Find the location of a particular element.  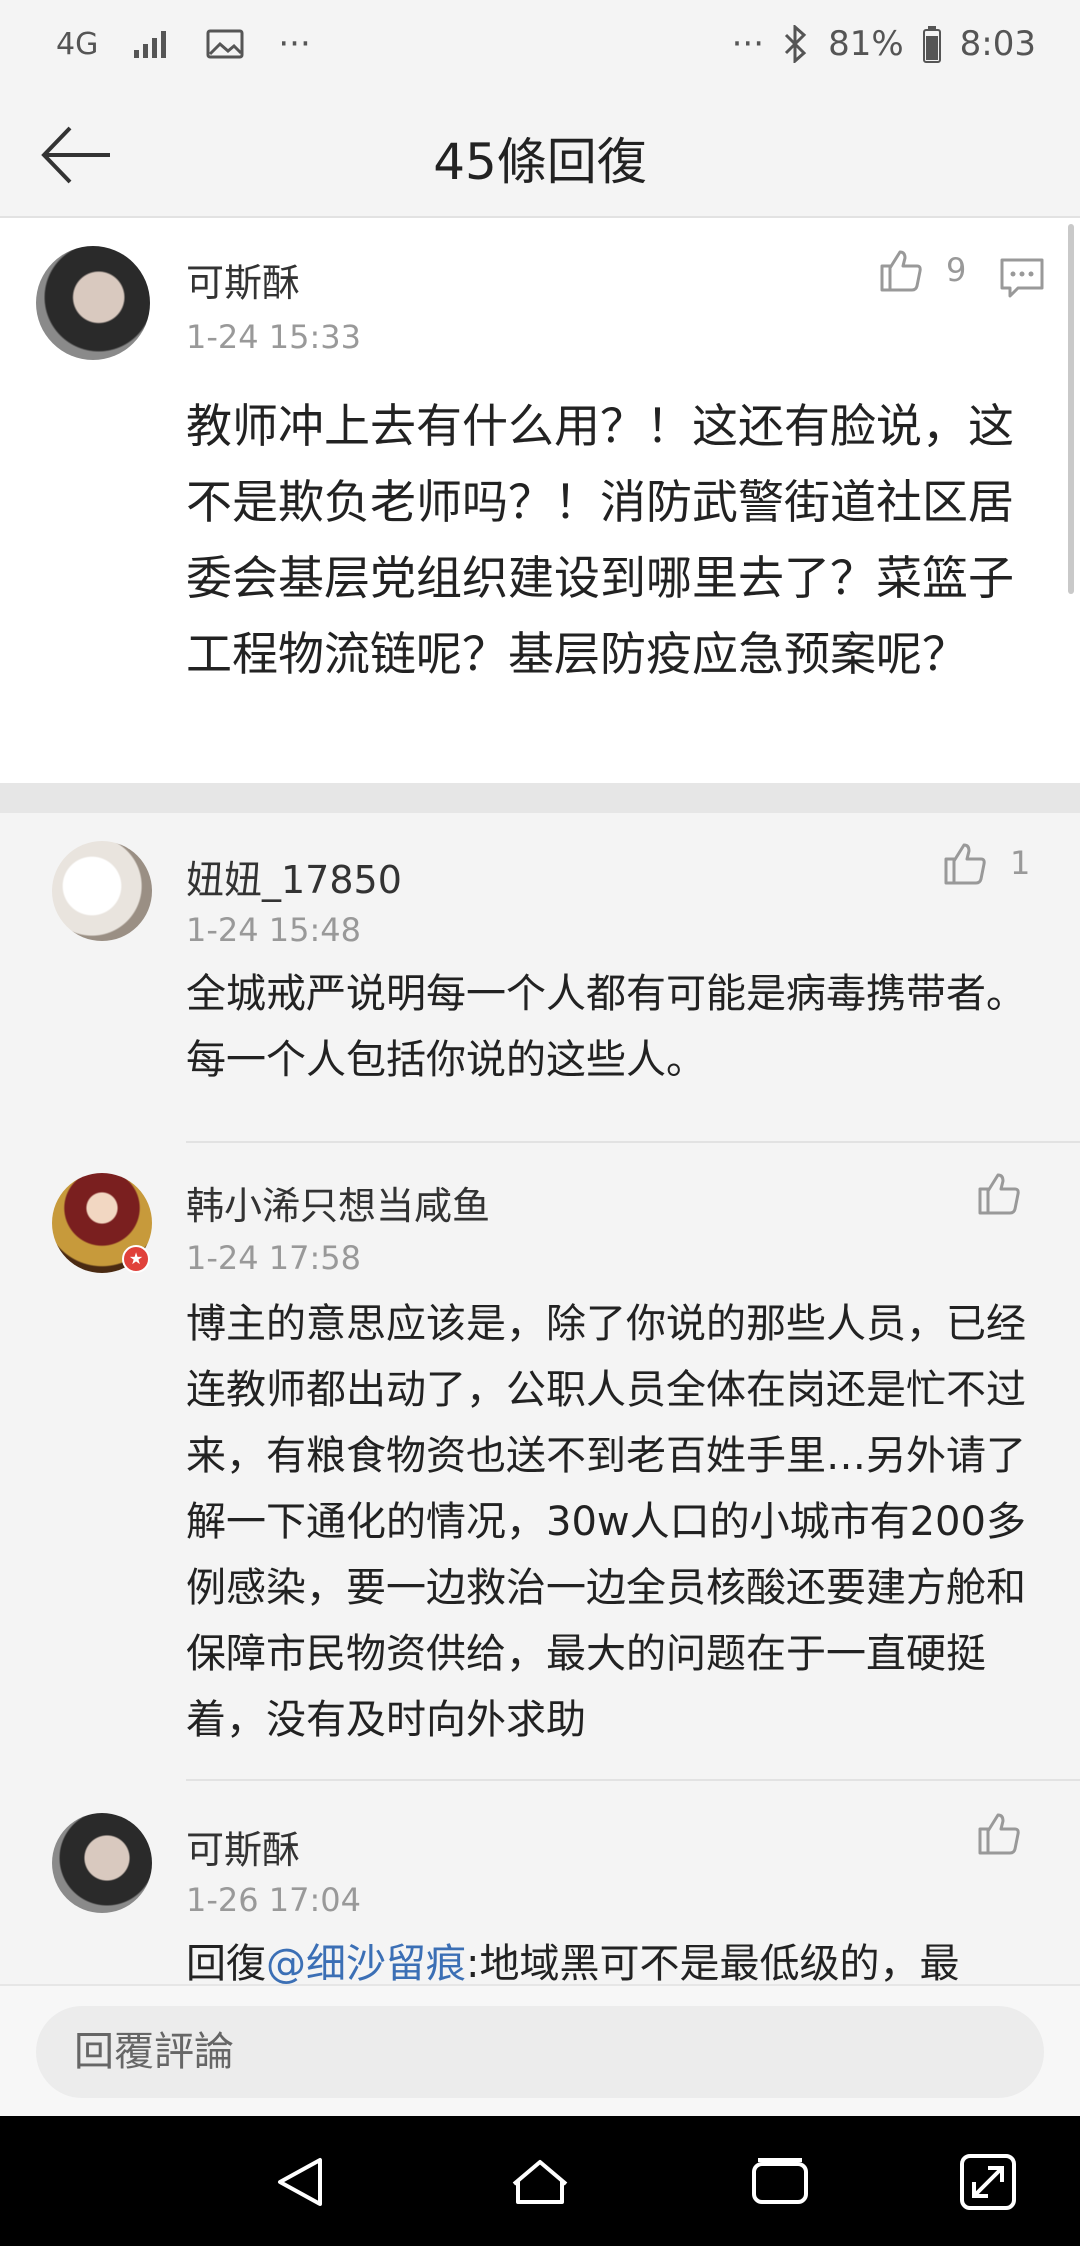

reply-item: 可斯酥 1-26 17:04 回復@细沙留痕:地域黑可不是最低级的，最 is located at coordinates (540, 1882).